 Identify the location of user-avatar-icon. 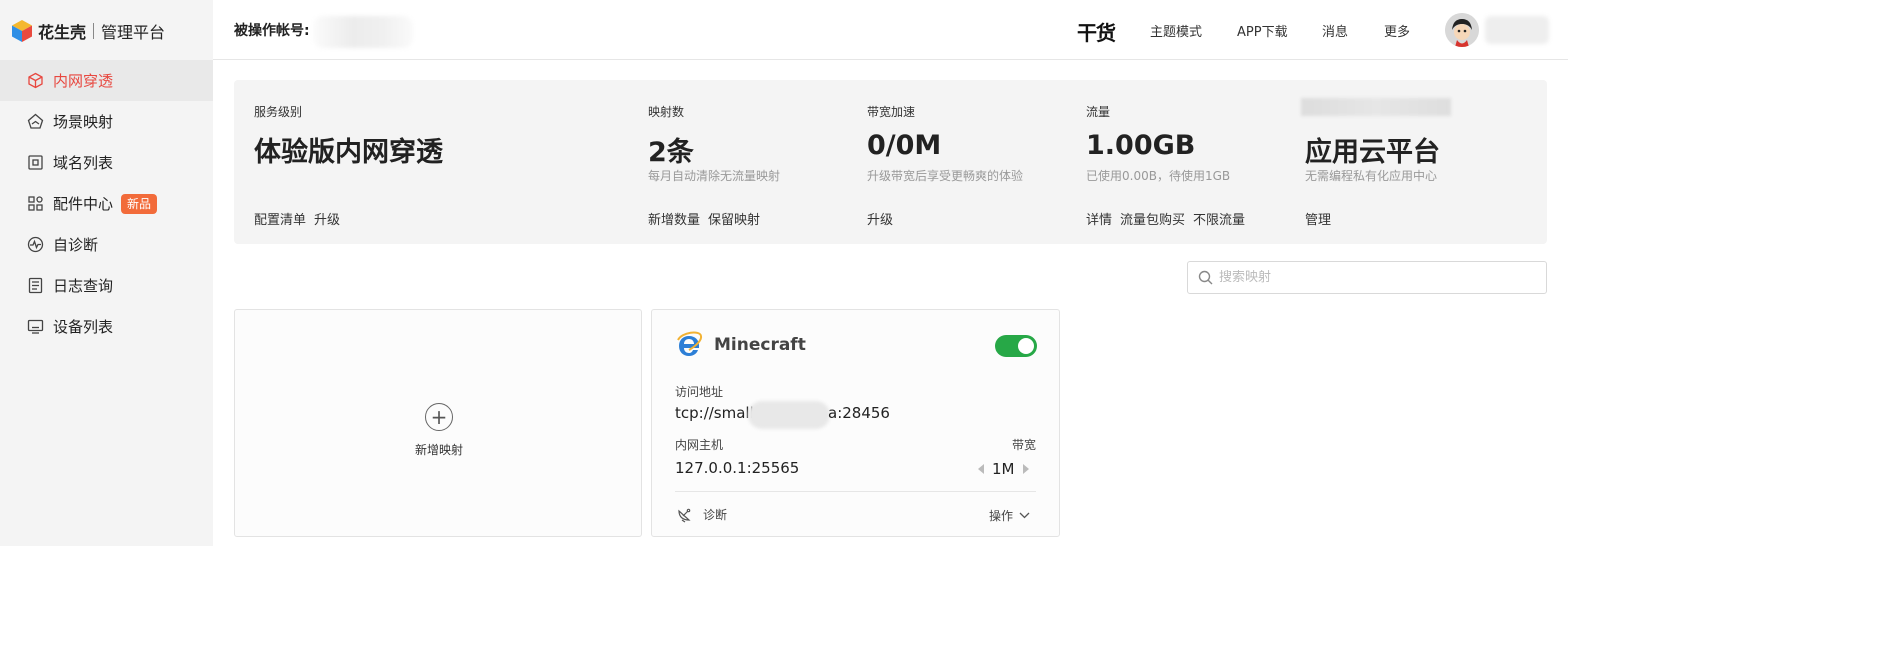
(1462, 30).